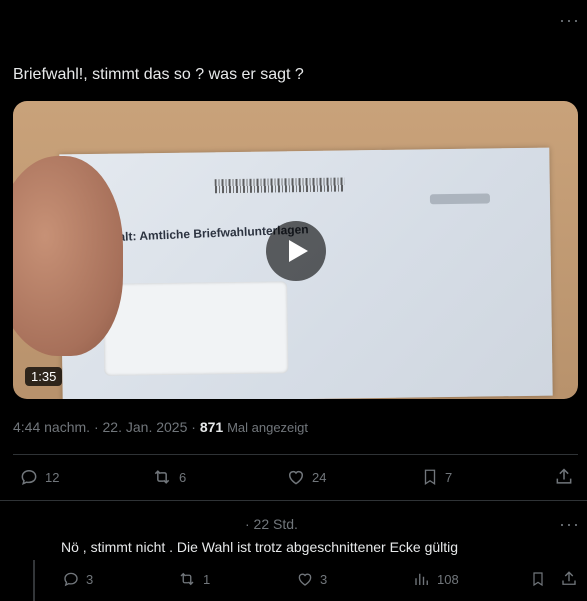 The width and height of the screenshot is (587, 601). I want to click on reply-like-button: 3, so click(311, 579).